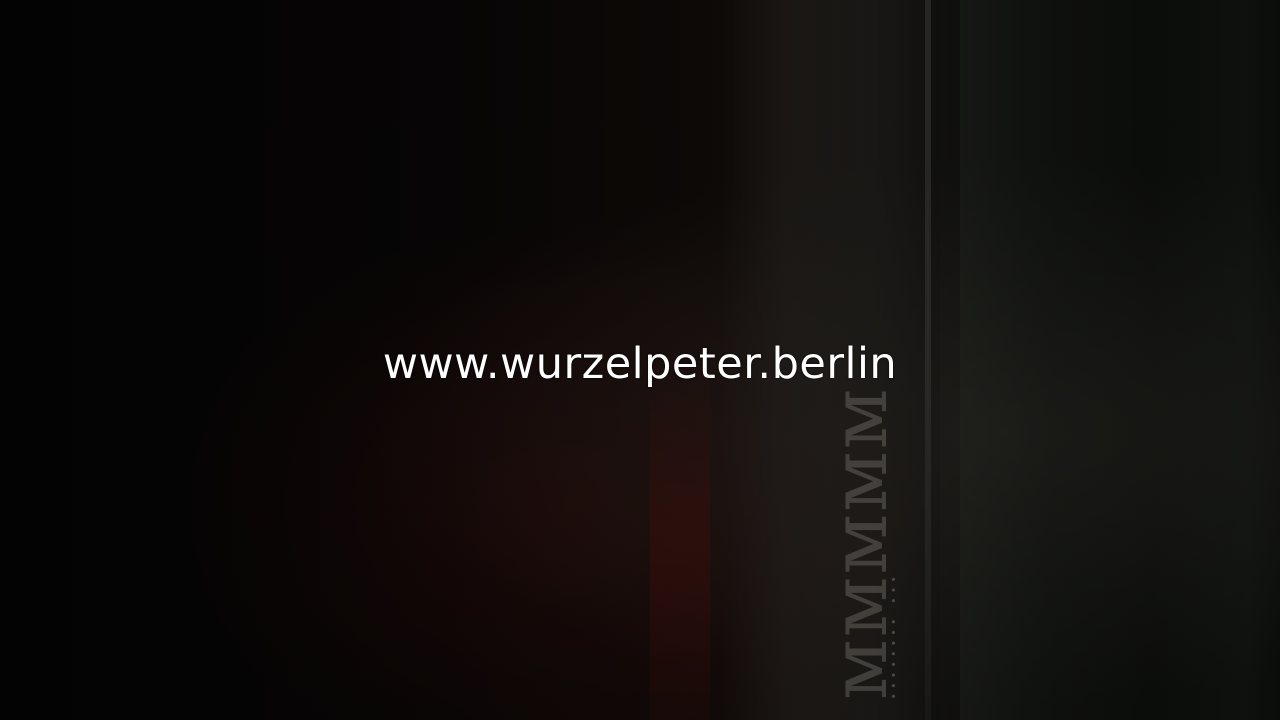 The image size is (1280, 720). What do you see at coordinates (680, 540) in the screenshot?
I see `background-red-reflection` at bounding box center [680, 540].